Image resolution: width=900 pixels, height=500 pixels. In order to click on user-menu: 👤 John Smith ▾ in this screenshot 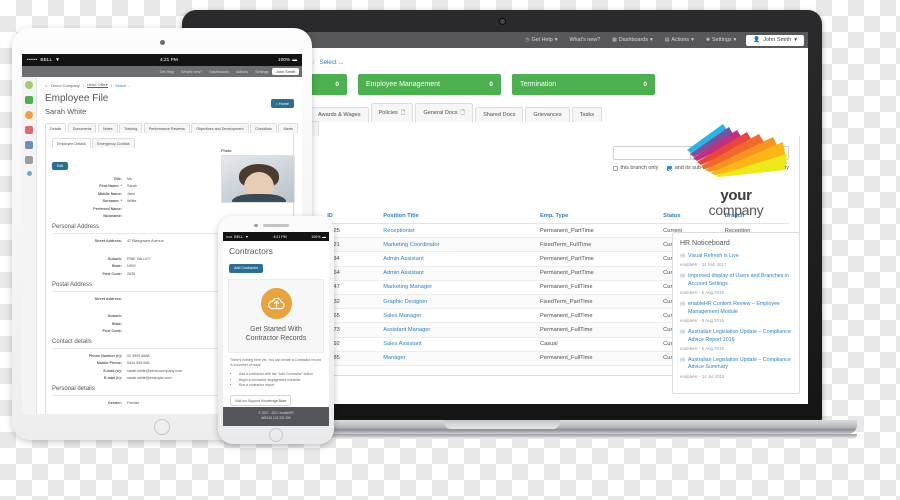, I will do `click(775, 40)`.